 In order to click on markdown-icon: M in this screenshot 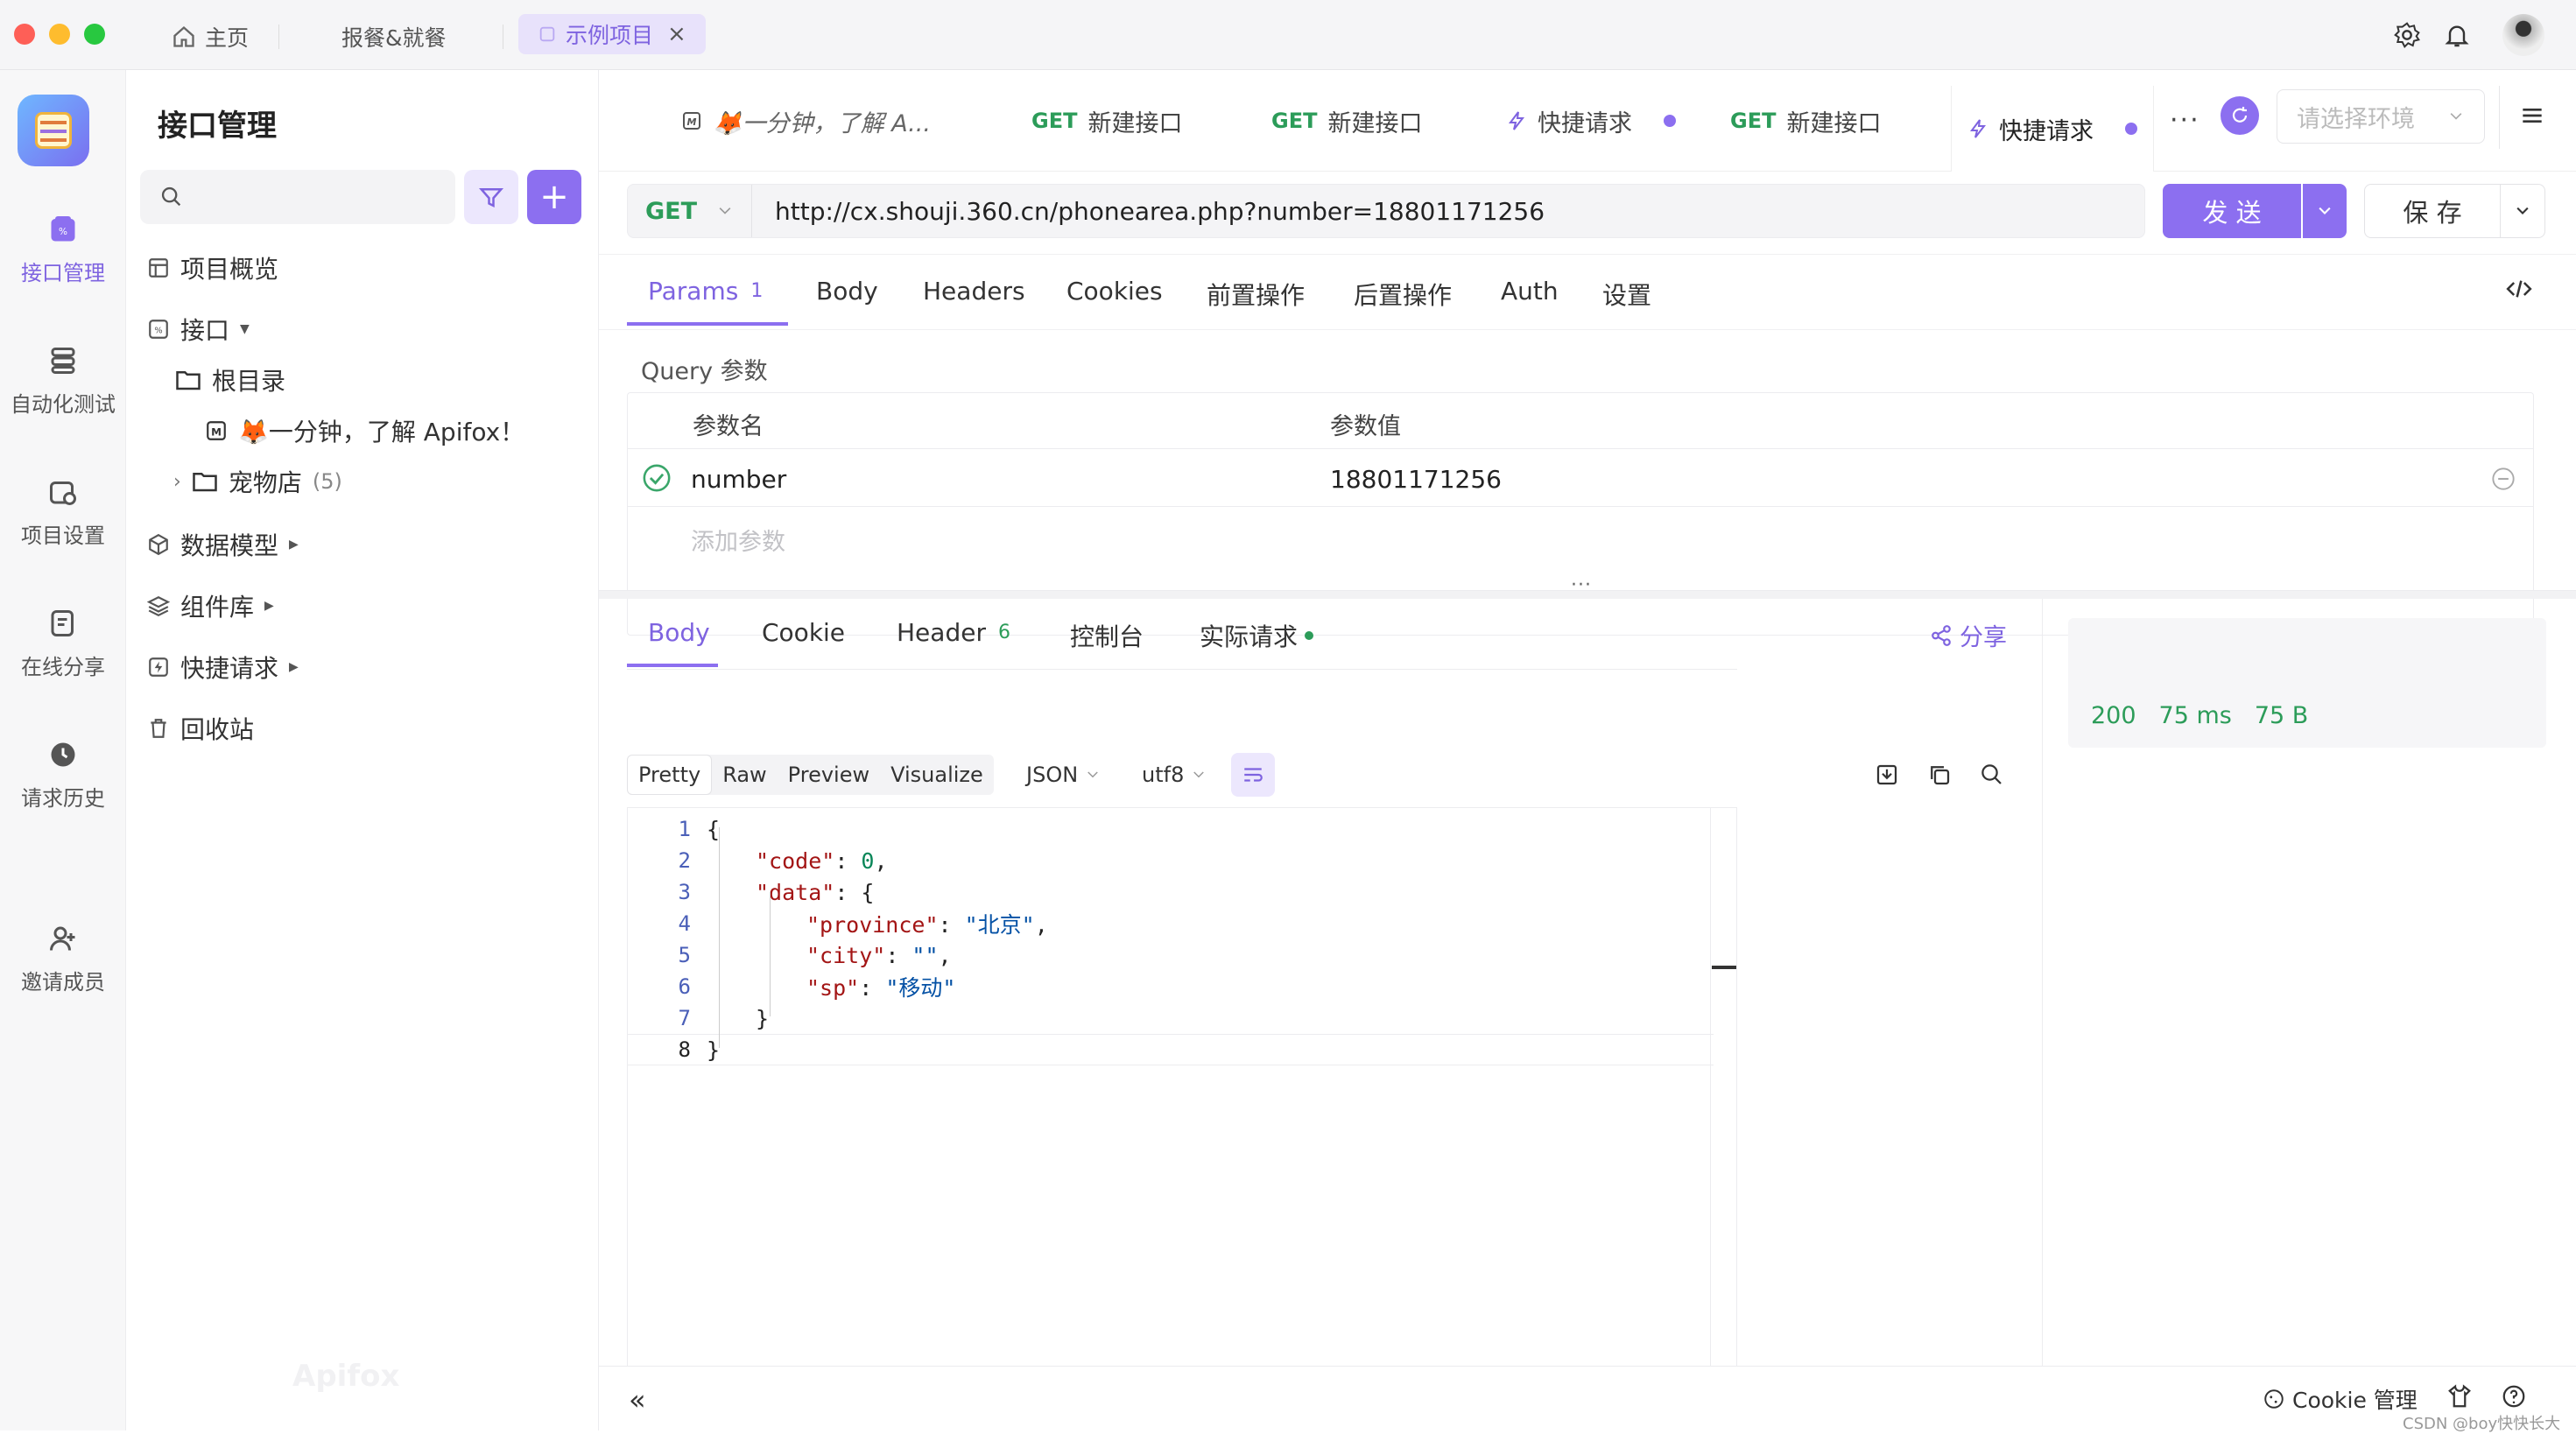, I will do `click(691, 121)`.